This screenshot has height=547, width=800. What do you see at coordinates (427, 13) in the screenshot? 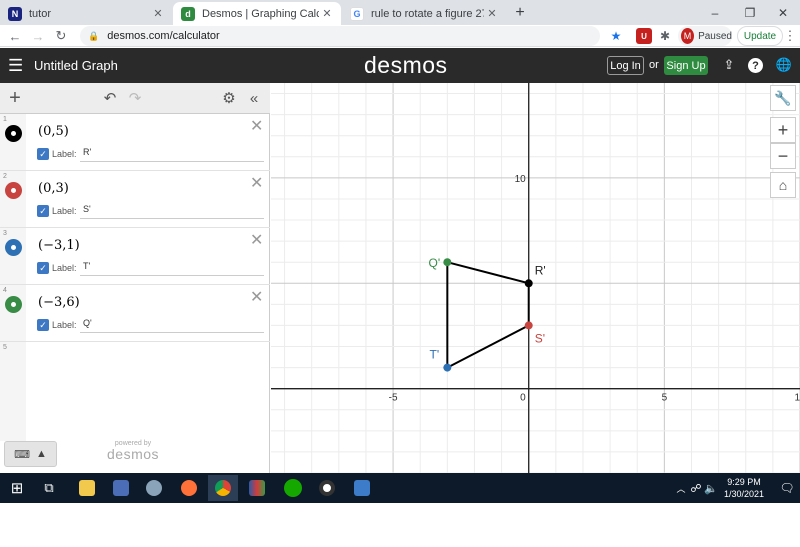
I see `tab-title: rule to rotate a figure 270 clockw` at bounding box center [427, 13].